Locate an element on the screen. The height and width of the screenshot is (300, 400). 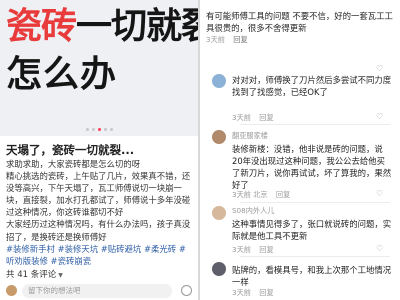
comment-text: 这种事情见得多了，张口就说砖的问题，实际就是他工具不更新 is located at coordinates (312, 230).